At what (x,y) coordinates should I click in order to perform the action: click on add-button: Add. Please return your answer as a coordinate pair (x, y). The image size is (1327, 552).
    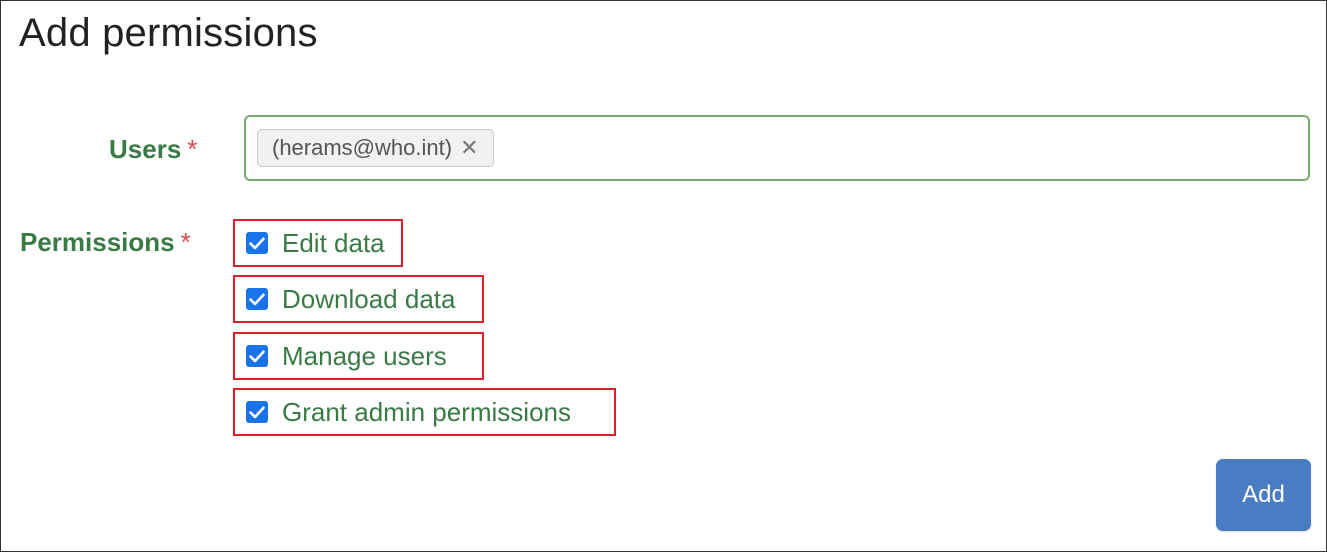
    Looking at the image, I should click on (1263, 495).